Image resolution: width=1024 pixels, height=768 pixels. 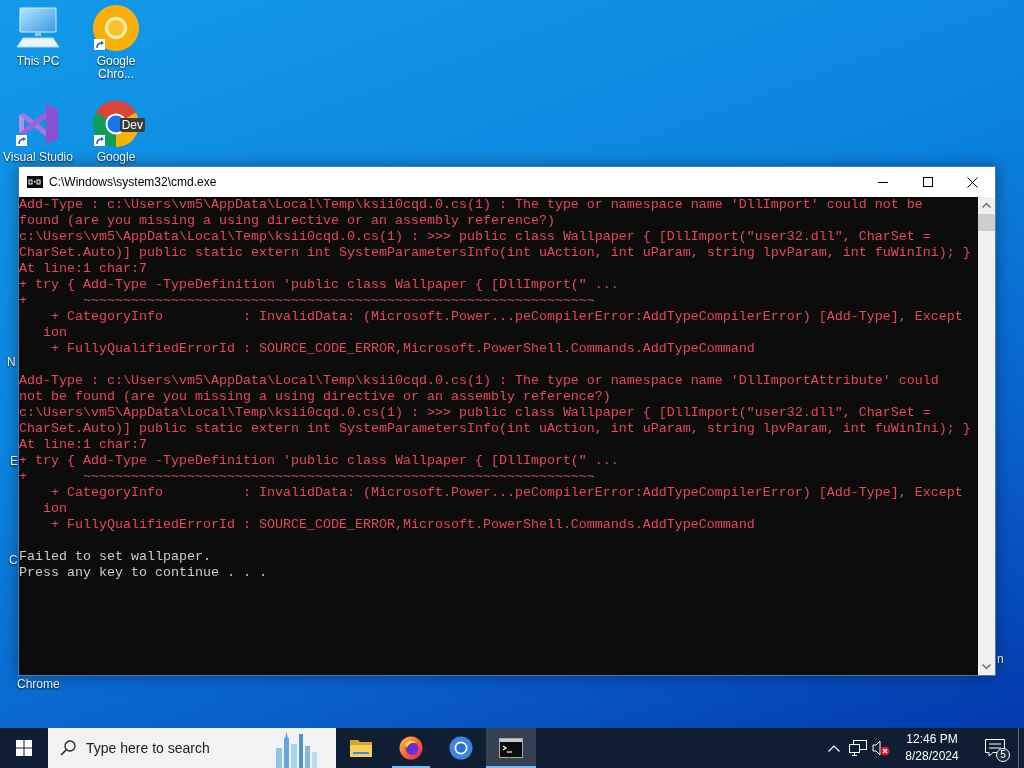 What do you see at coordinates (932, 748) in the screenshot?
I see `taskbar-clock: 12:46 PM 8/28/2024` at bounding box center [932, 748].